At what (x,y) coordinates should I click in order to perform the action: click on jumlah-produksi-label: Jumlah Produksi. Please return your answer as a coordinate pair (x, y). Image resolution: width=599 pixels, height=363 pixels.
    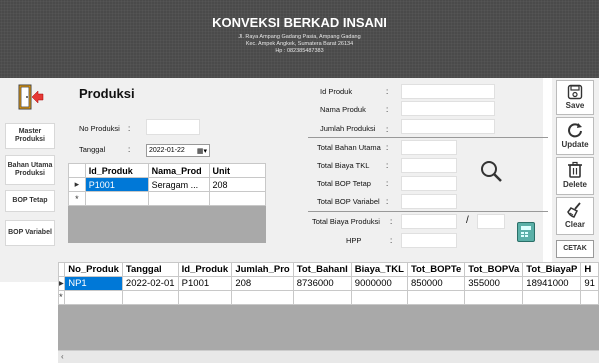
    Looking at the image, I should click on (348, 128).